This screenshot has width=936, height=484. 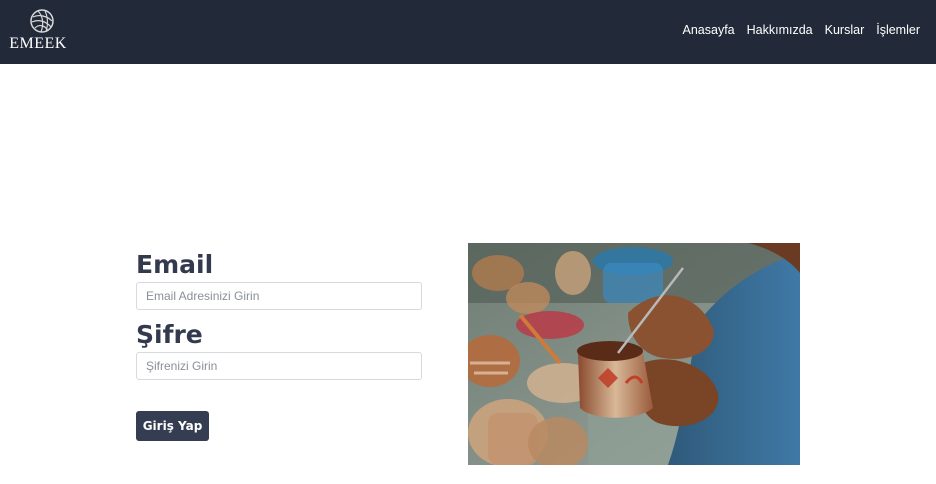 I want to click on login-form: Email Şifre, so click(x=279, y=313).